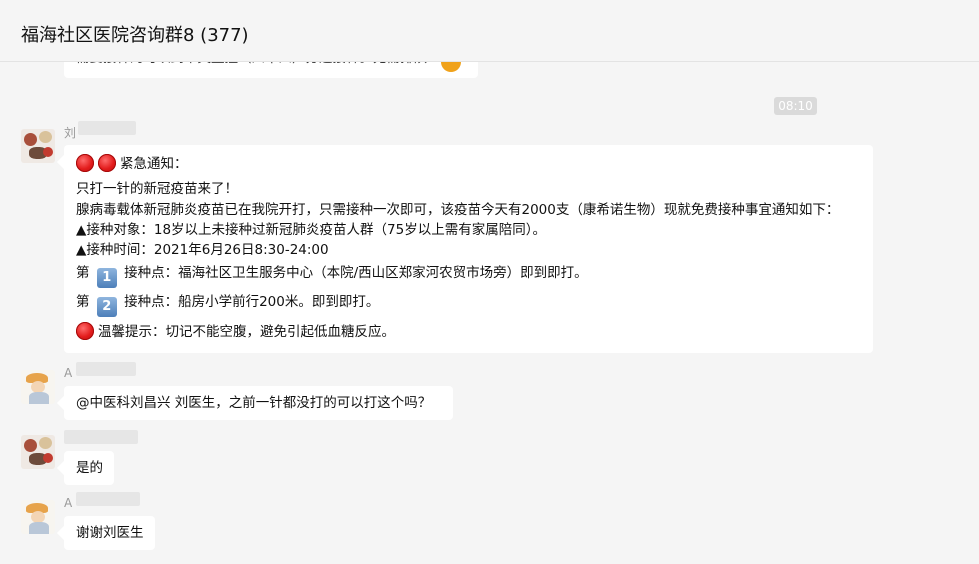  I want to click on timestamp: 08:10, so click(795, 106).